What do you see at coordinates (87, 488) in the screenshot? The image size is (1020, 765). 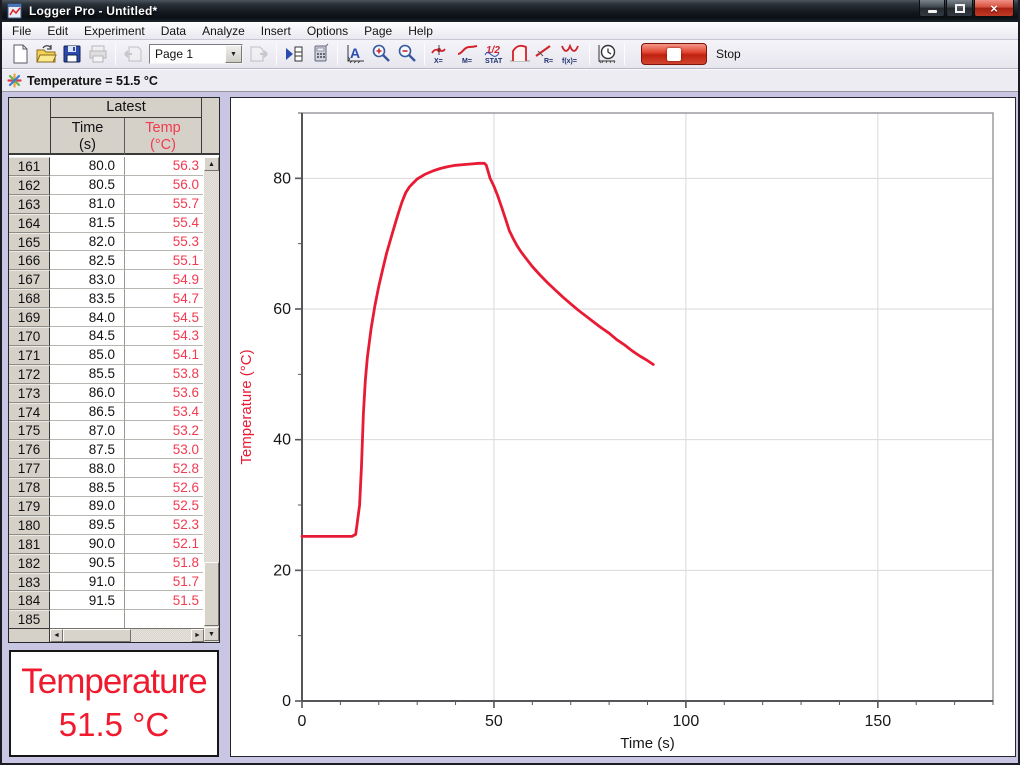 I see `time-cell: 88.5` at bounding box center [87, 488].